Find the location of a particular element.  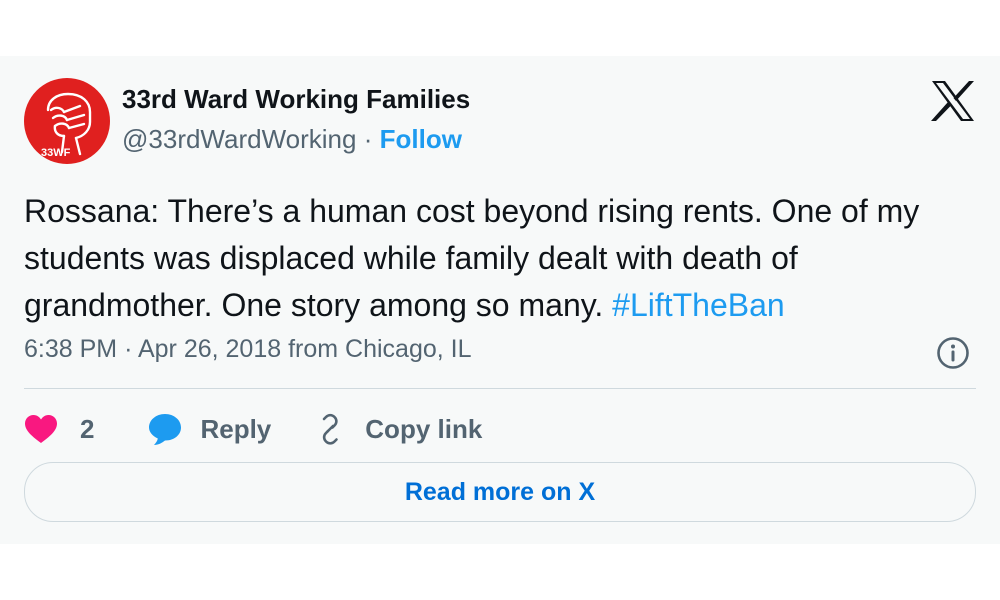

copy-link-button: Copy link is located at coordinates (397, 429).